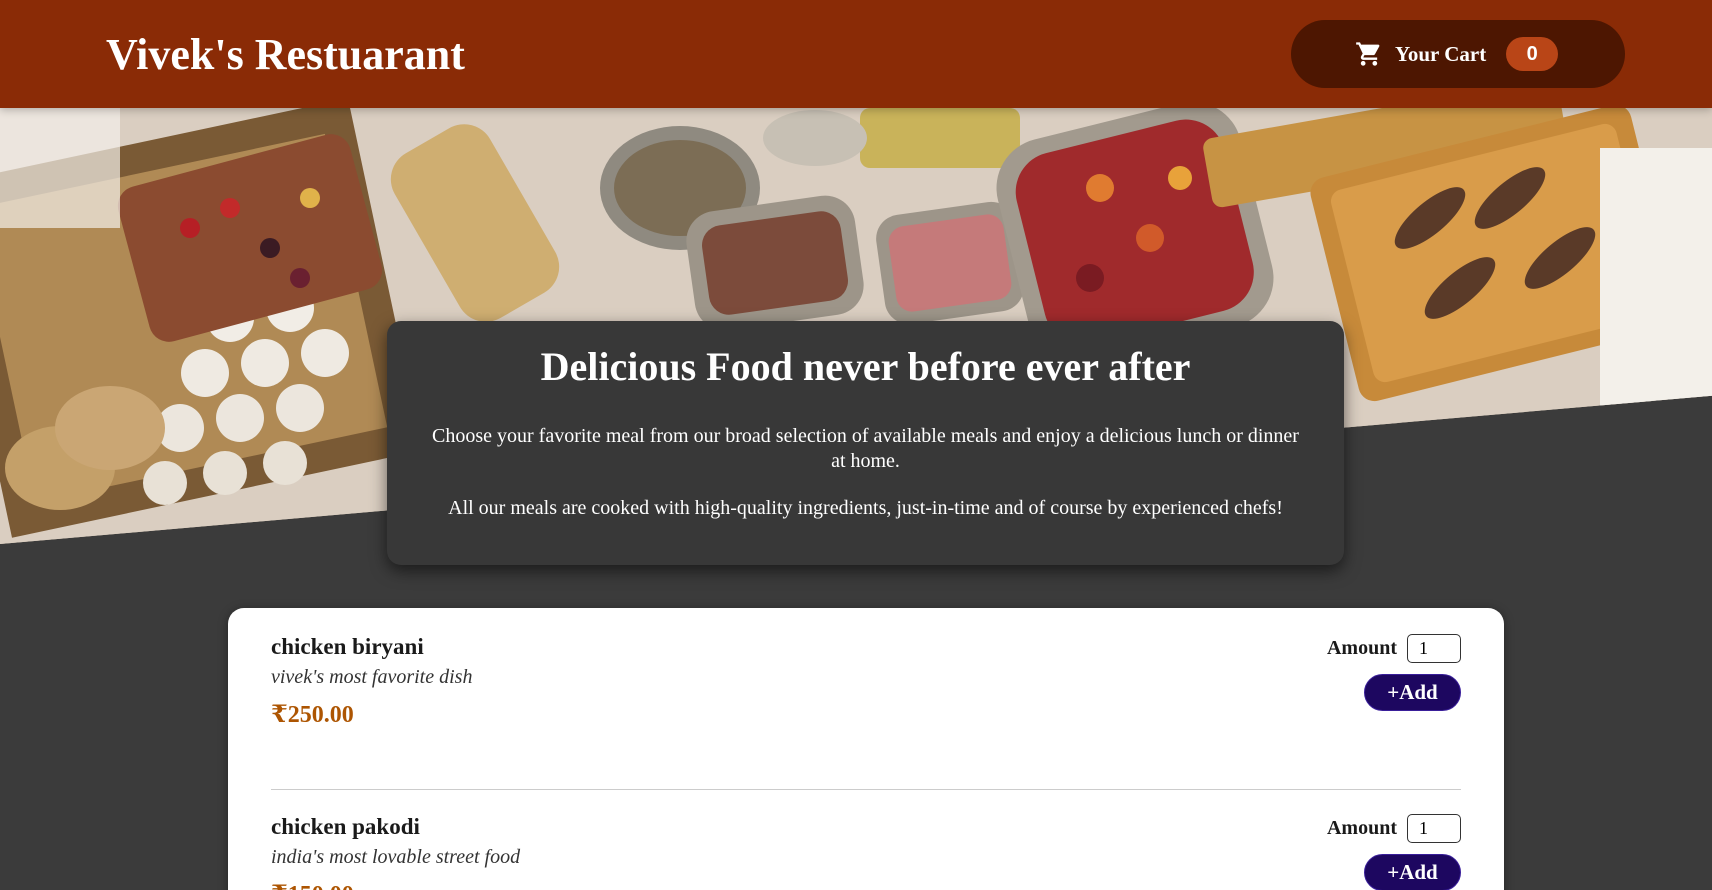  What do you see at coordinates (396, 857) in the screenshot?
I see `meal-description: india's most lovable street food` at bounding box center [396, 857].